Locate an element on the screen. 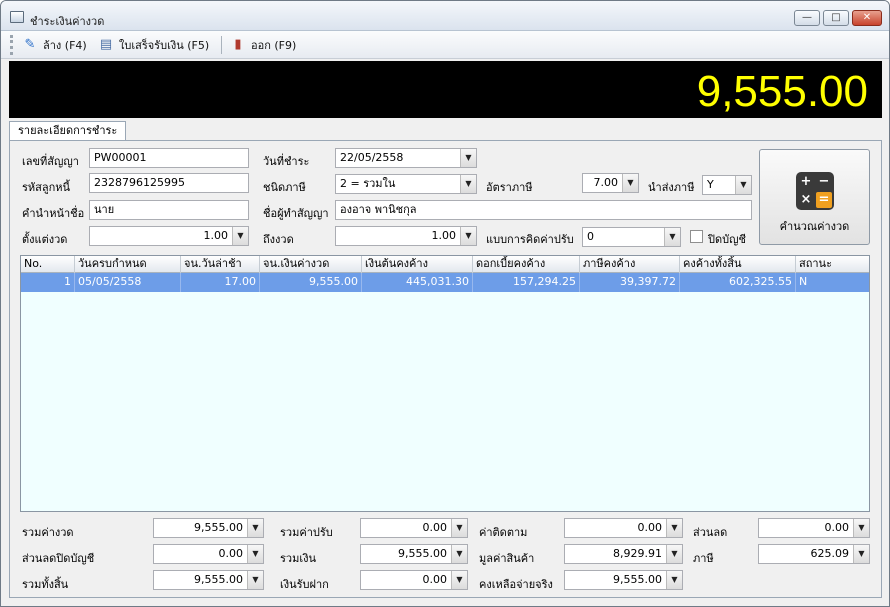 This screenshot has width=890, height=607. deposit-field: 0.00 ▼ is located at coordinates (414, 580).